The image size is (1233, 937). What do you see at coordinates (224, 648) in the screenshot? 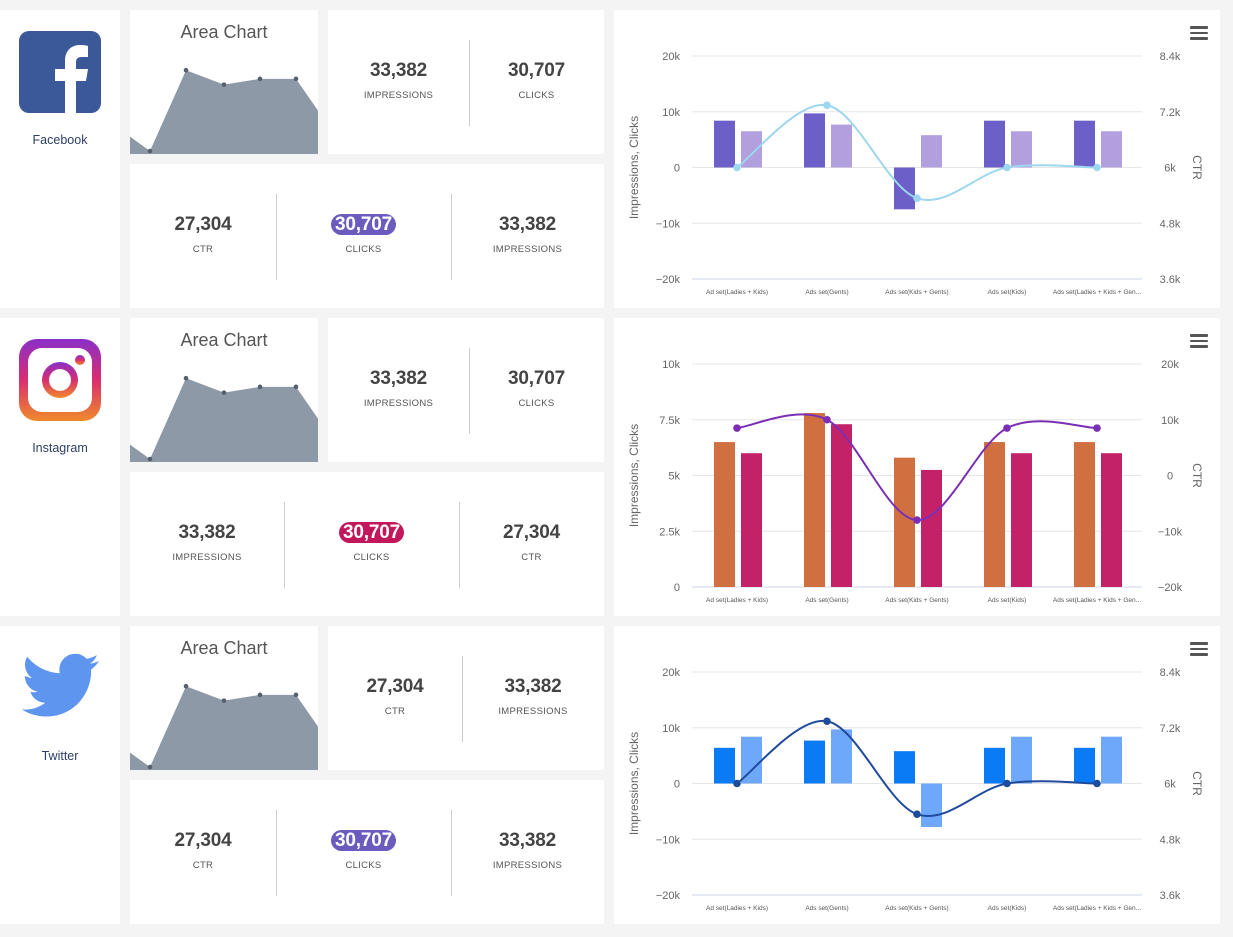
I see `area-chart-title: Area Chart` at bounding box center [224, 648].